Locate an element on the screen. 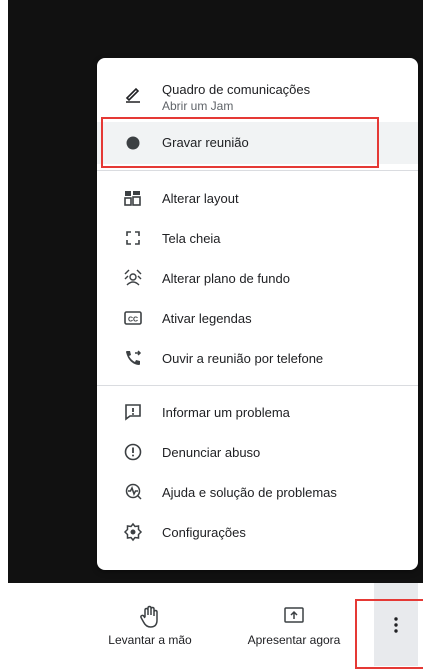 This screenshot has height=669, width=423. menu-item-whiteboard: Quadro de comunicações Abrir um Jam is located at coordinates (257, 94).